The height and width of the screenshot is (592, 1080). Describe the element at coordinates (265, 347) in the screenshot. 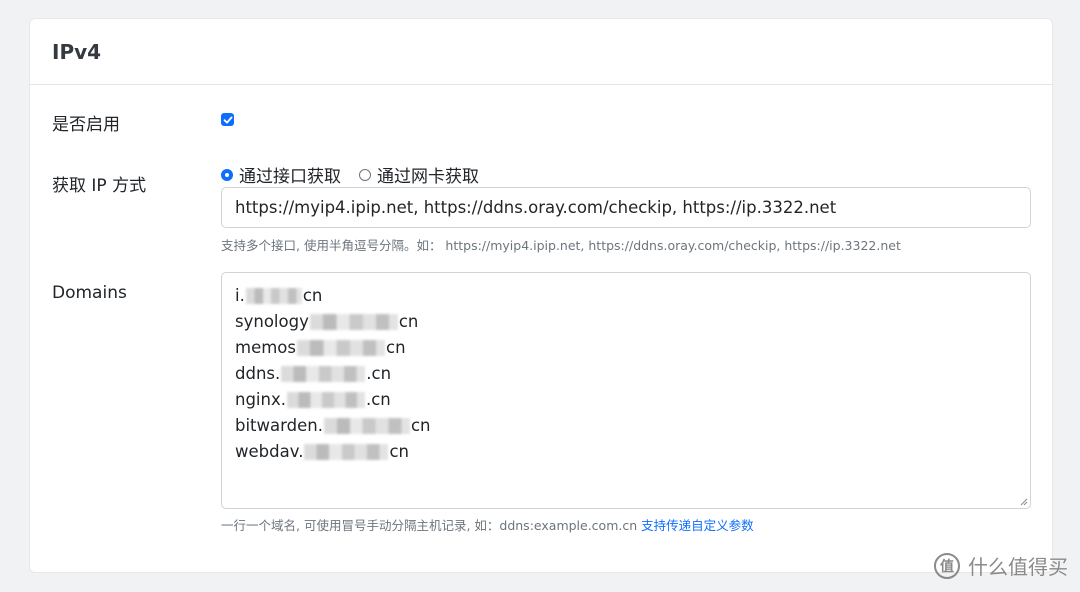

I see `domain-prefix: memos` at that location.